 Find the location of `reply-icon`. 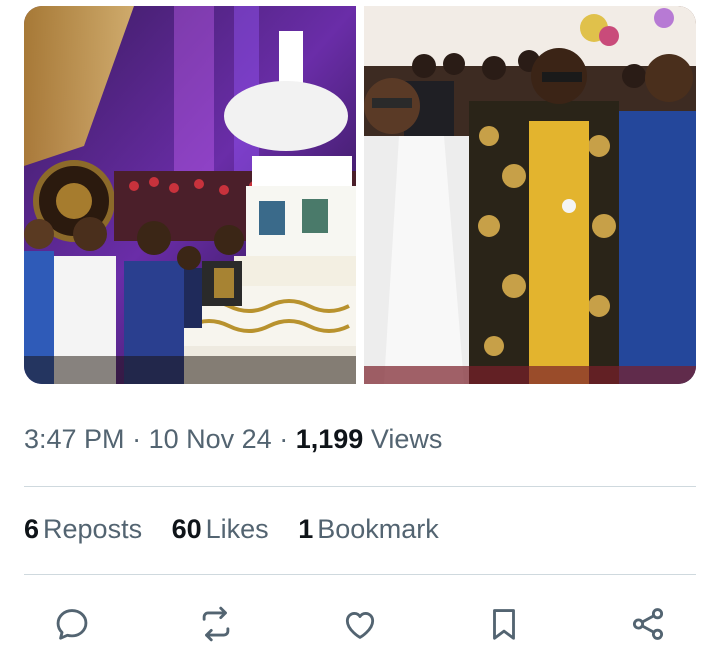

reply-icon is located at coordinates (72, 624).